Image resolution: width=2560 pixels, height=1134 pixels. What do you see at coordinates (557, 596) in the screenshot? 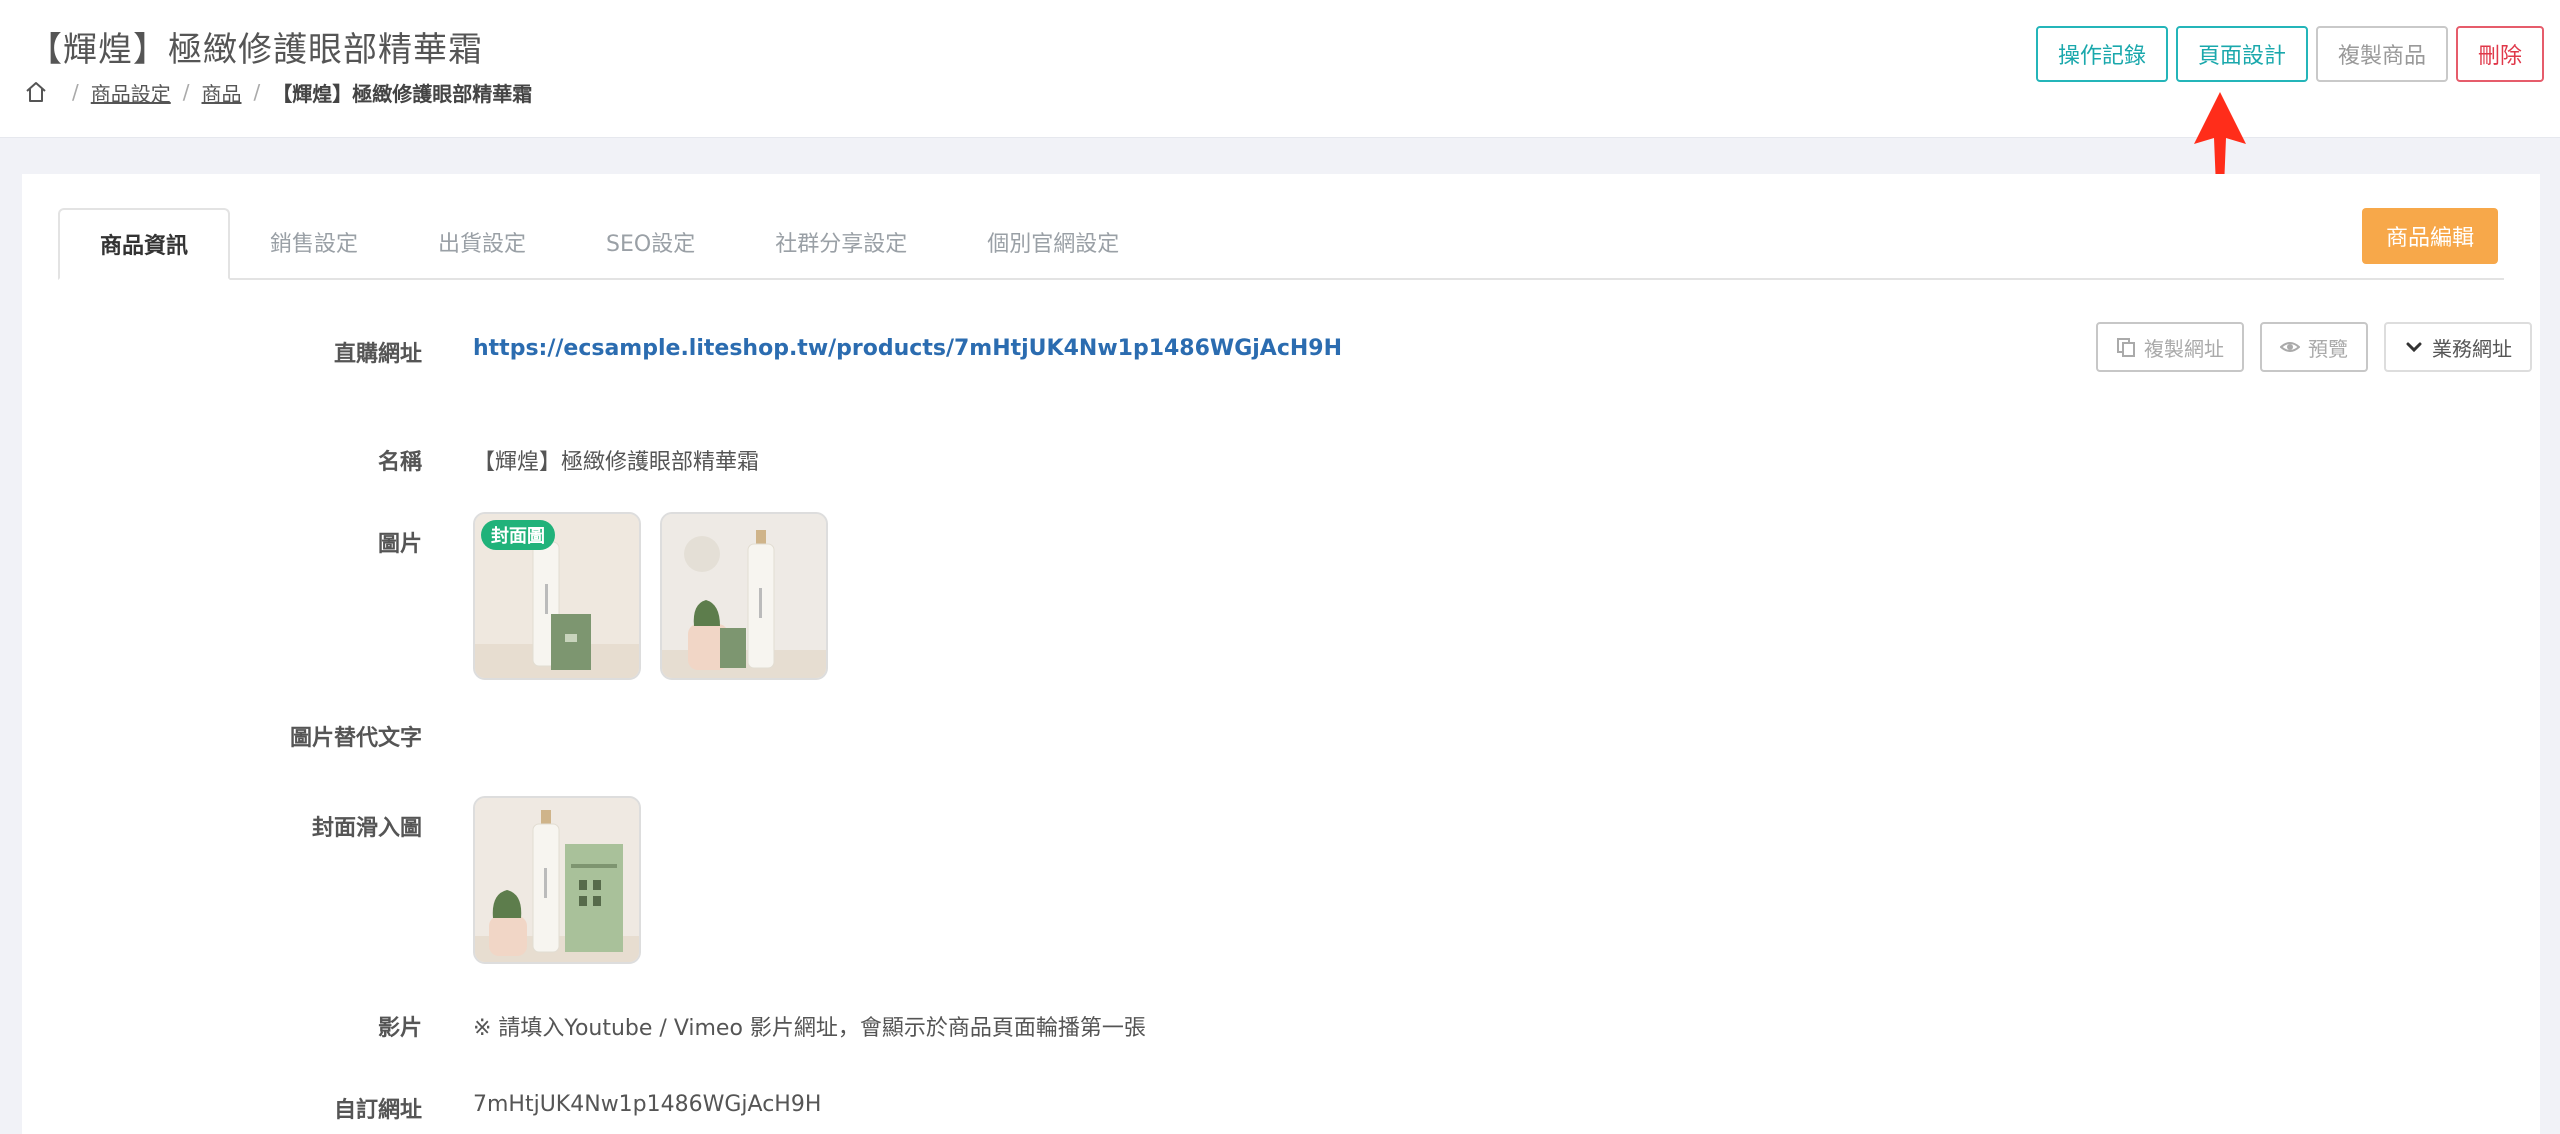
I see `product-image-1: 封面圖` at bounding box center [557, 596].